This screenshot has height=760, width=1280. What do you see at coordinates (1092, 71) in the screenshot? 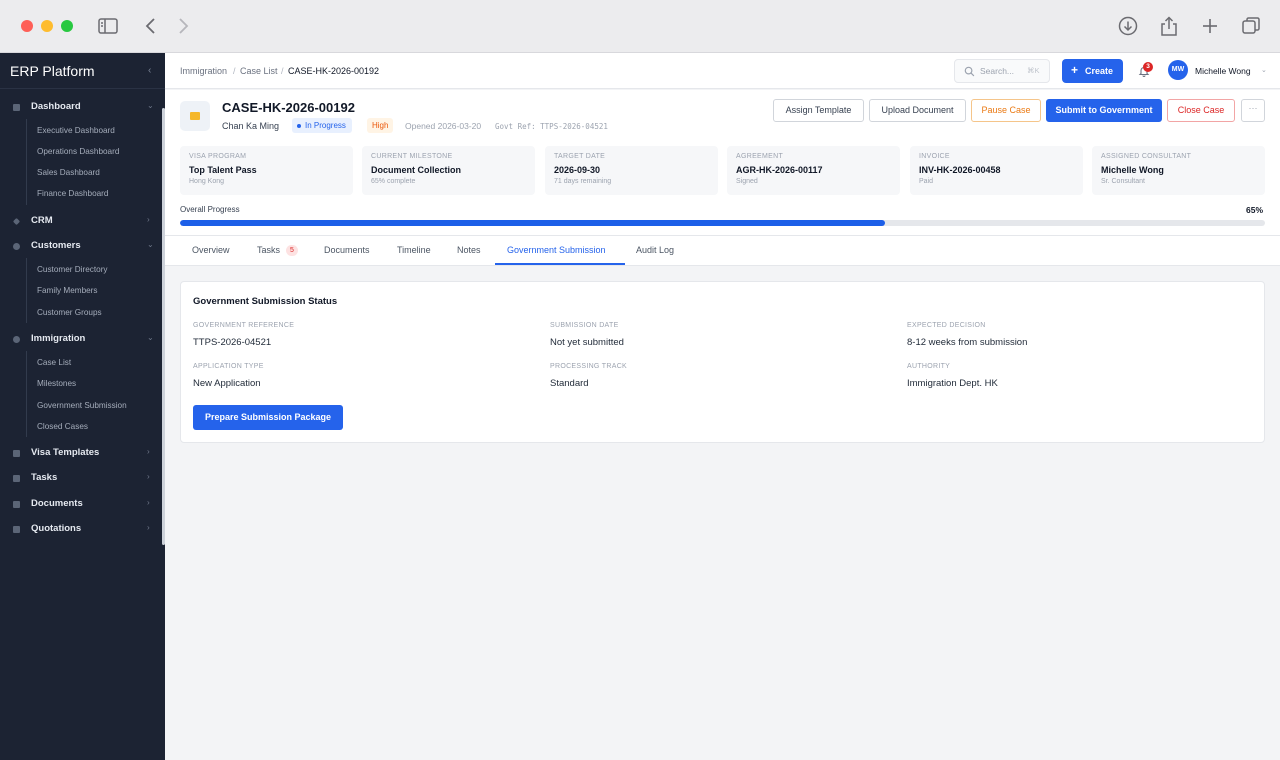
I see `create-button: + Create` at bounding box center [1092, 71].